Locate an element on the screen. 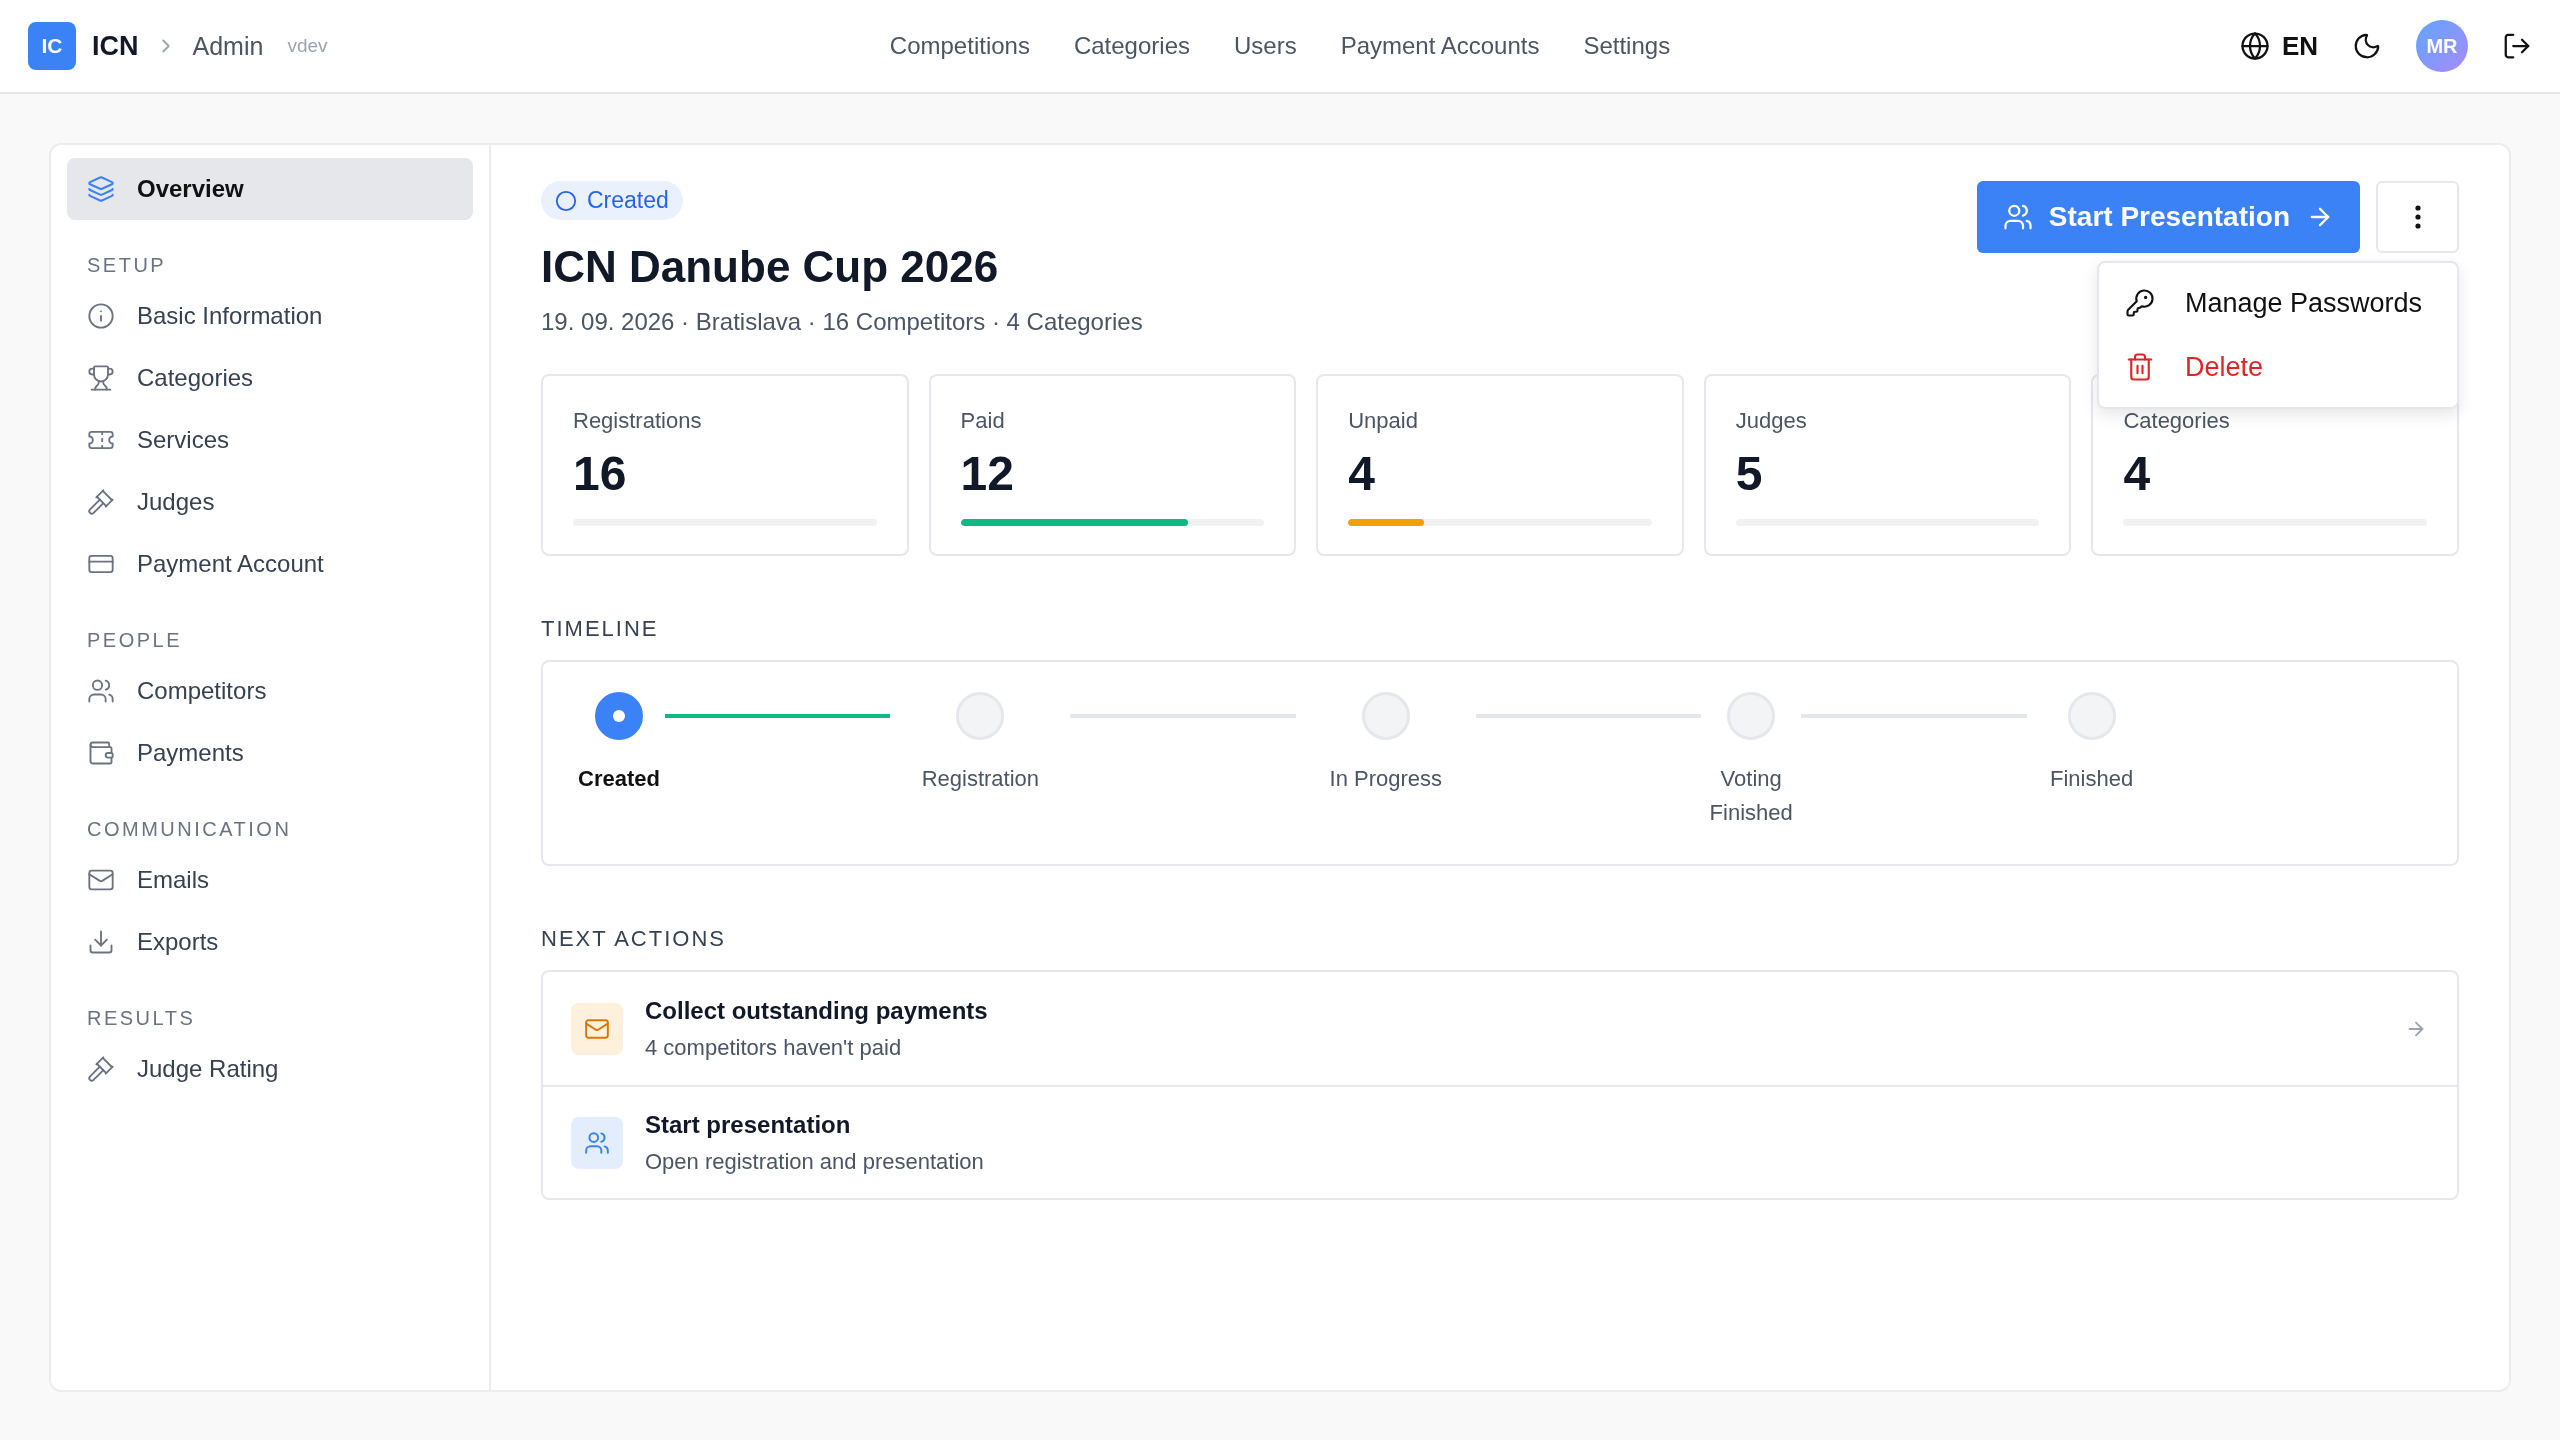  globe-icon is located at coordinates (2254, 46).